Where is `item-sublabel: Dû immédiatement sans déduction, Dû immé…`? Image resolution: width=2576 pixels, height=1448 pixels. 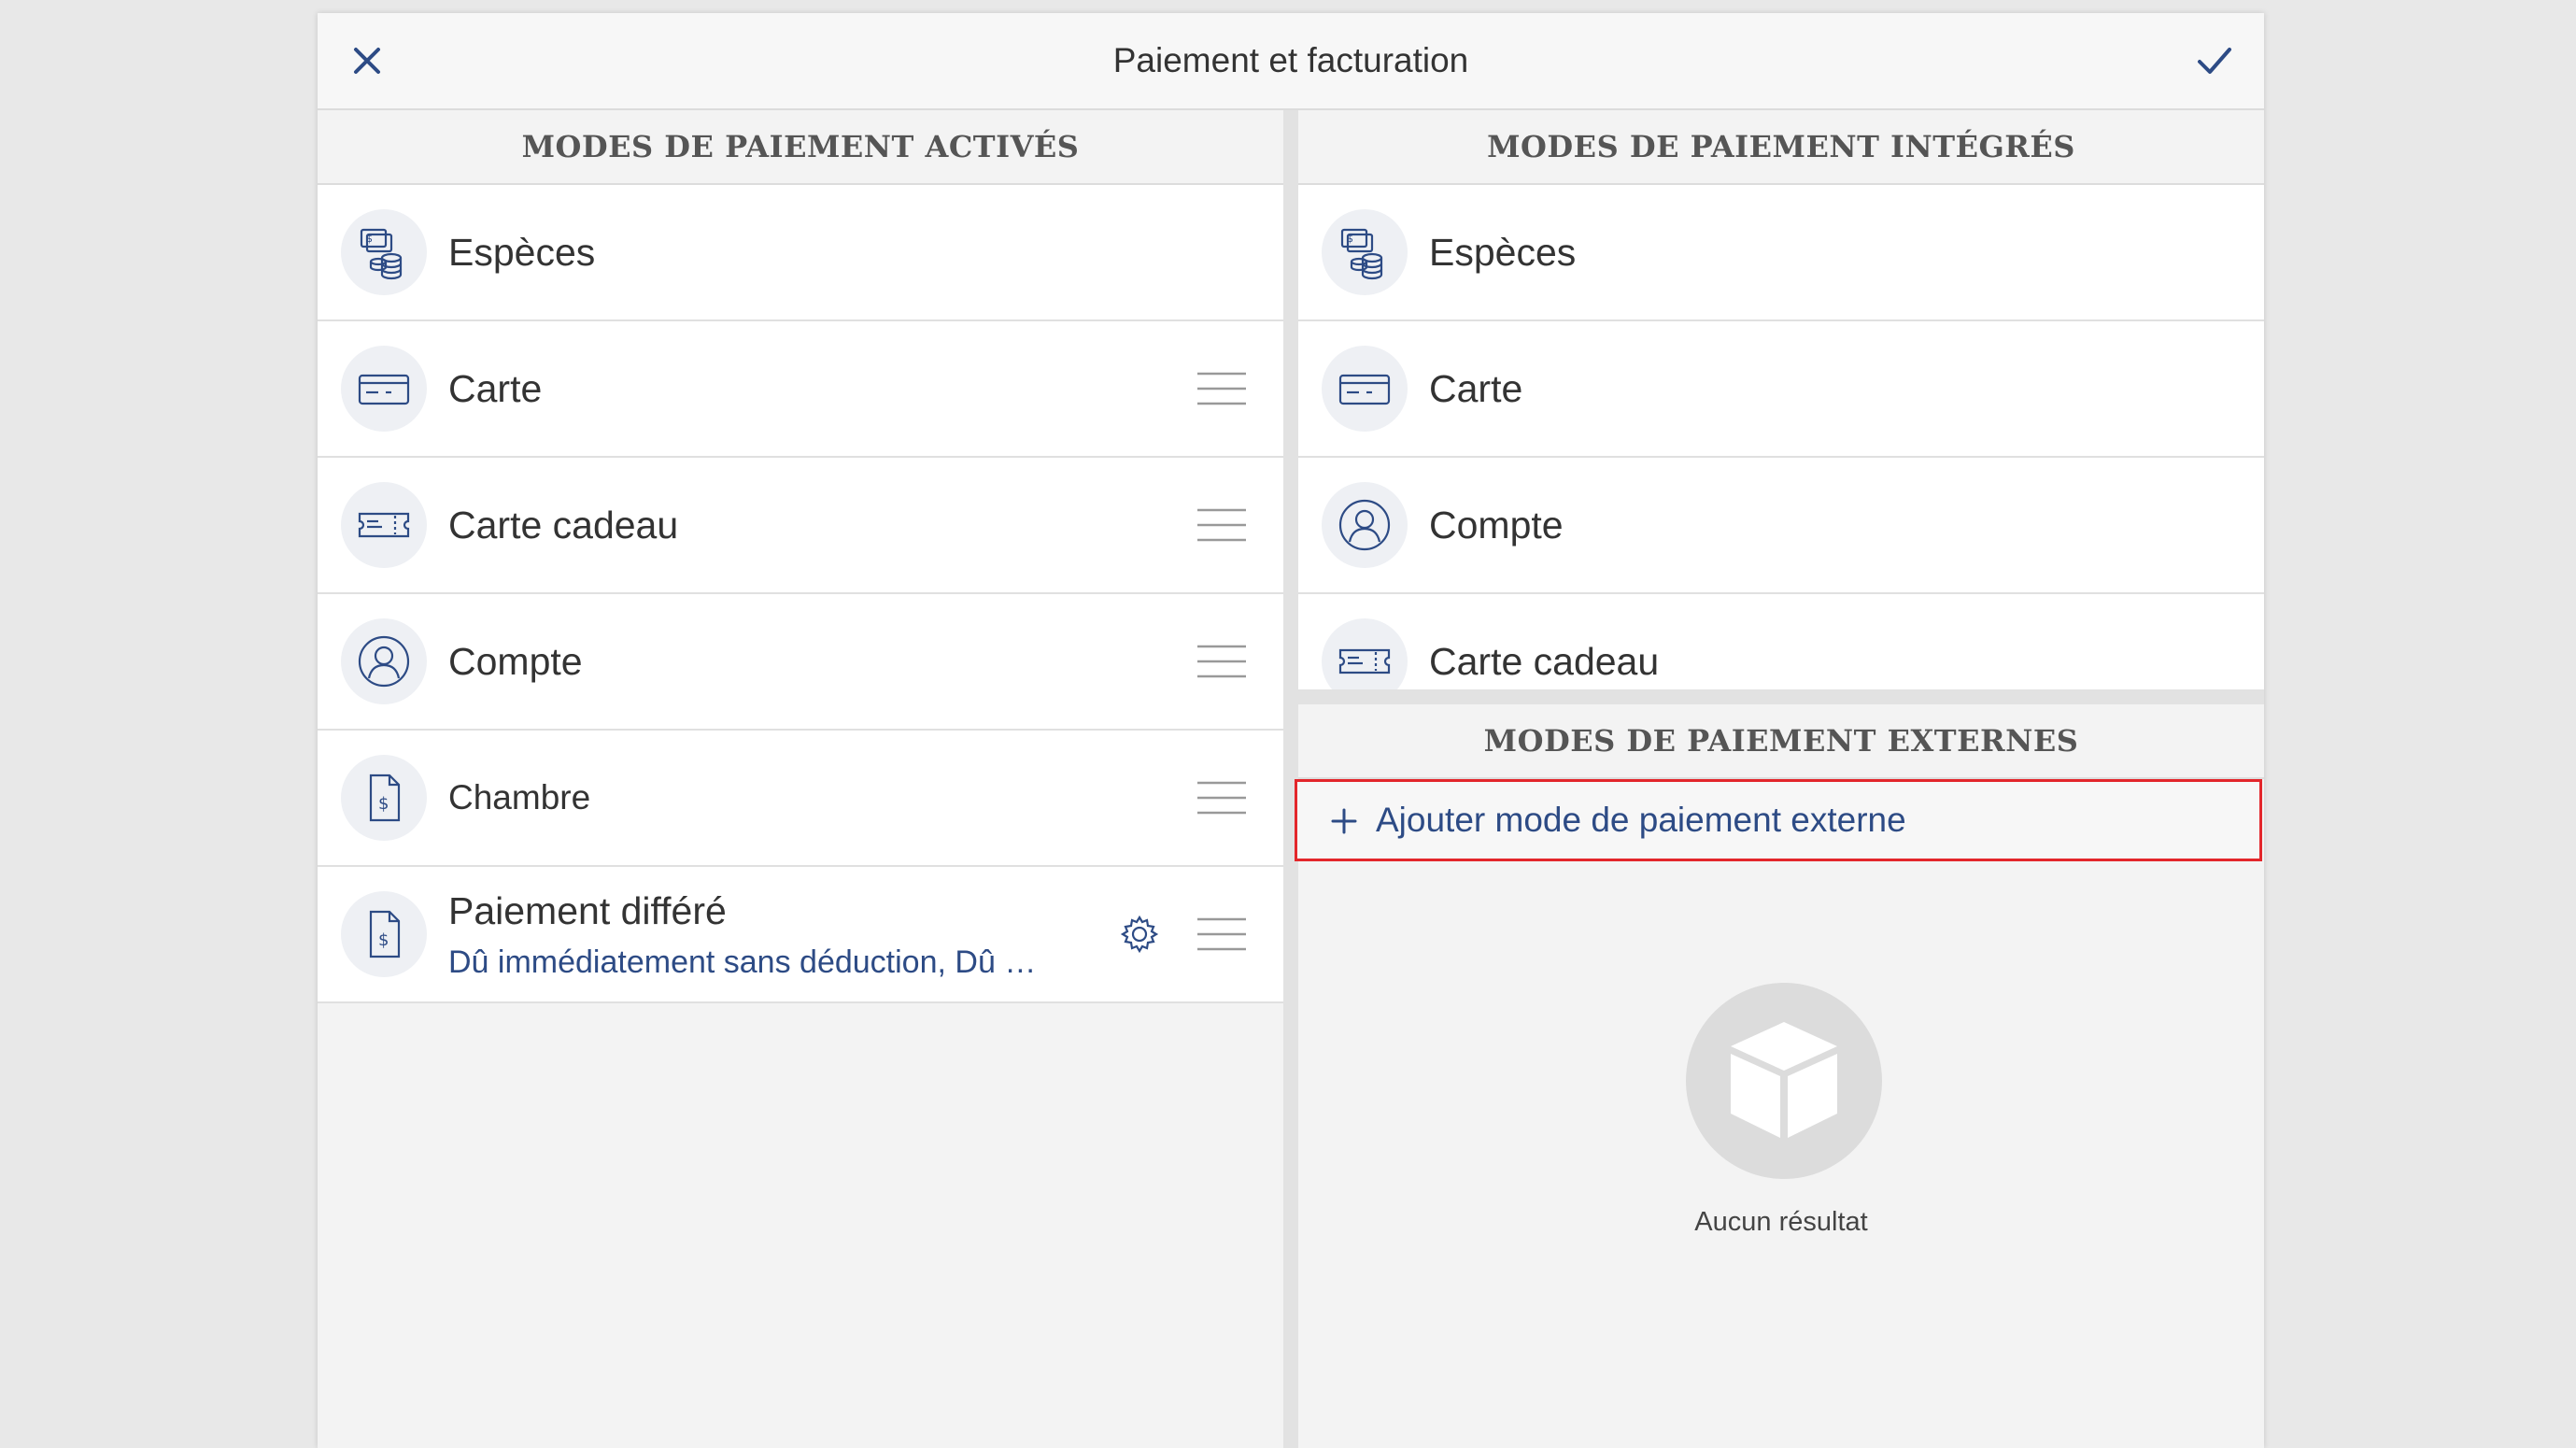 item-sublabel: Dû immédiatement sans déduction, Dû immé… is located at coordinates (742, 962).